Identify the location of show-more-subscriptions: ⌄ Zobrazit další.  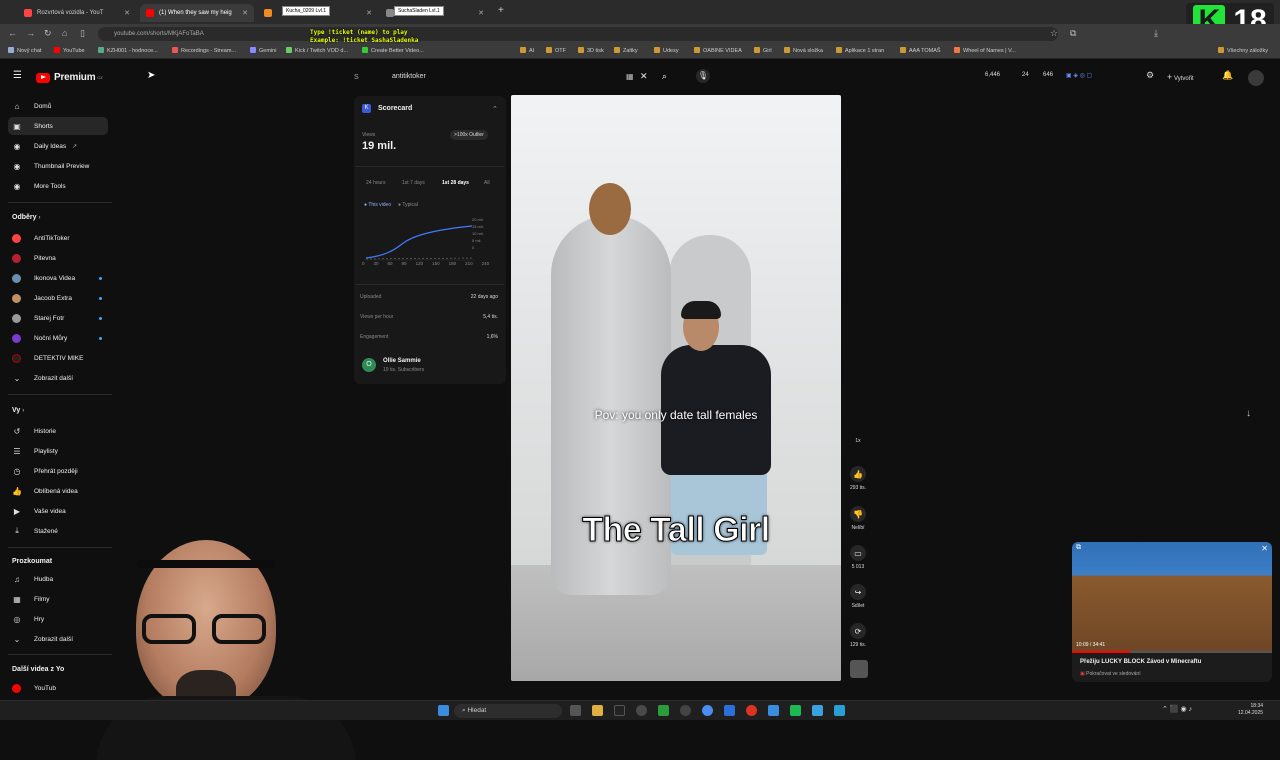
(58, 378).